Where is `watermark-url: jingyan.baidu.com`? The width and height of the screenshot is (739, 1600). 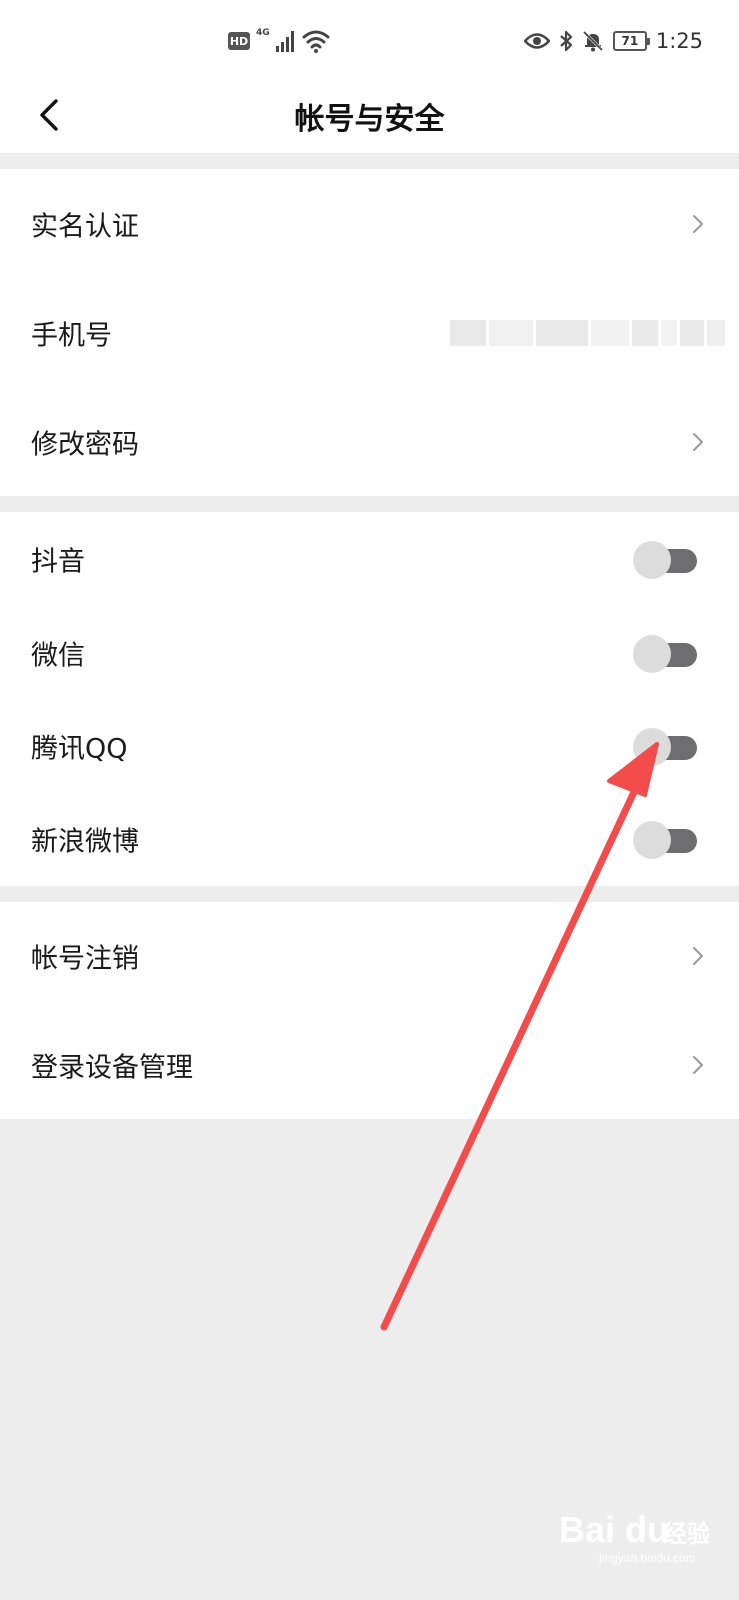
watermark-url: jingyan.baidu.com is located at coordinates (647, 1558).